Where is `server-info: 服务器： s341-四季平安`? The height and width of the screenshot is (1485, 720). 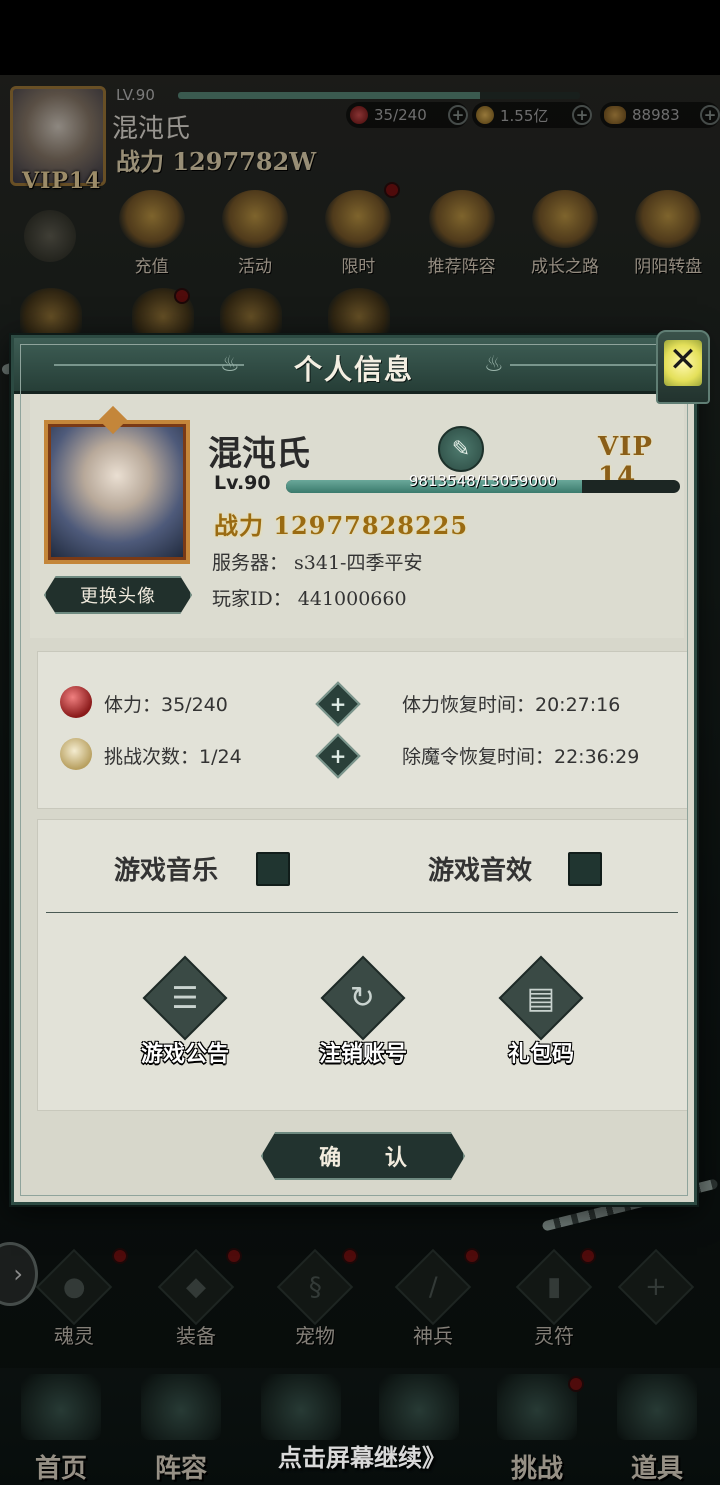 server-info: 服务器： s341-四季平安 is located at coordinates (317, 563).